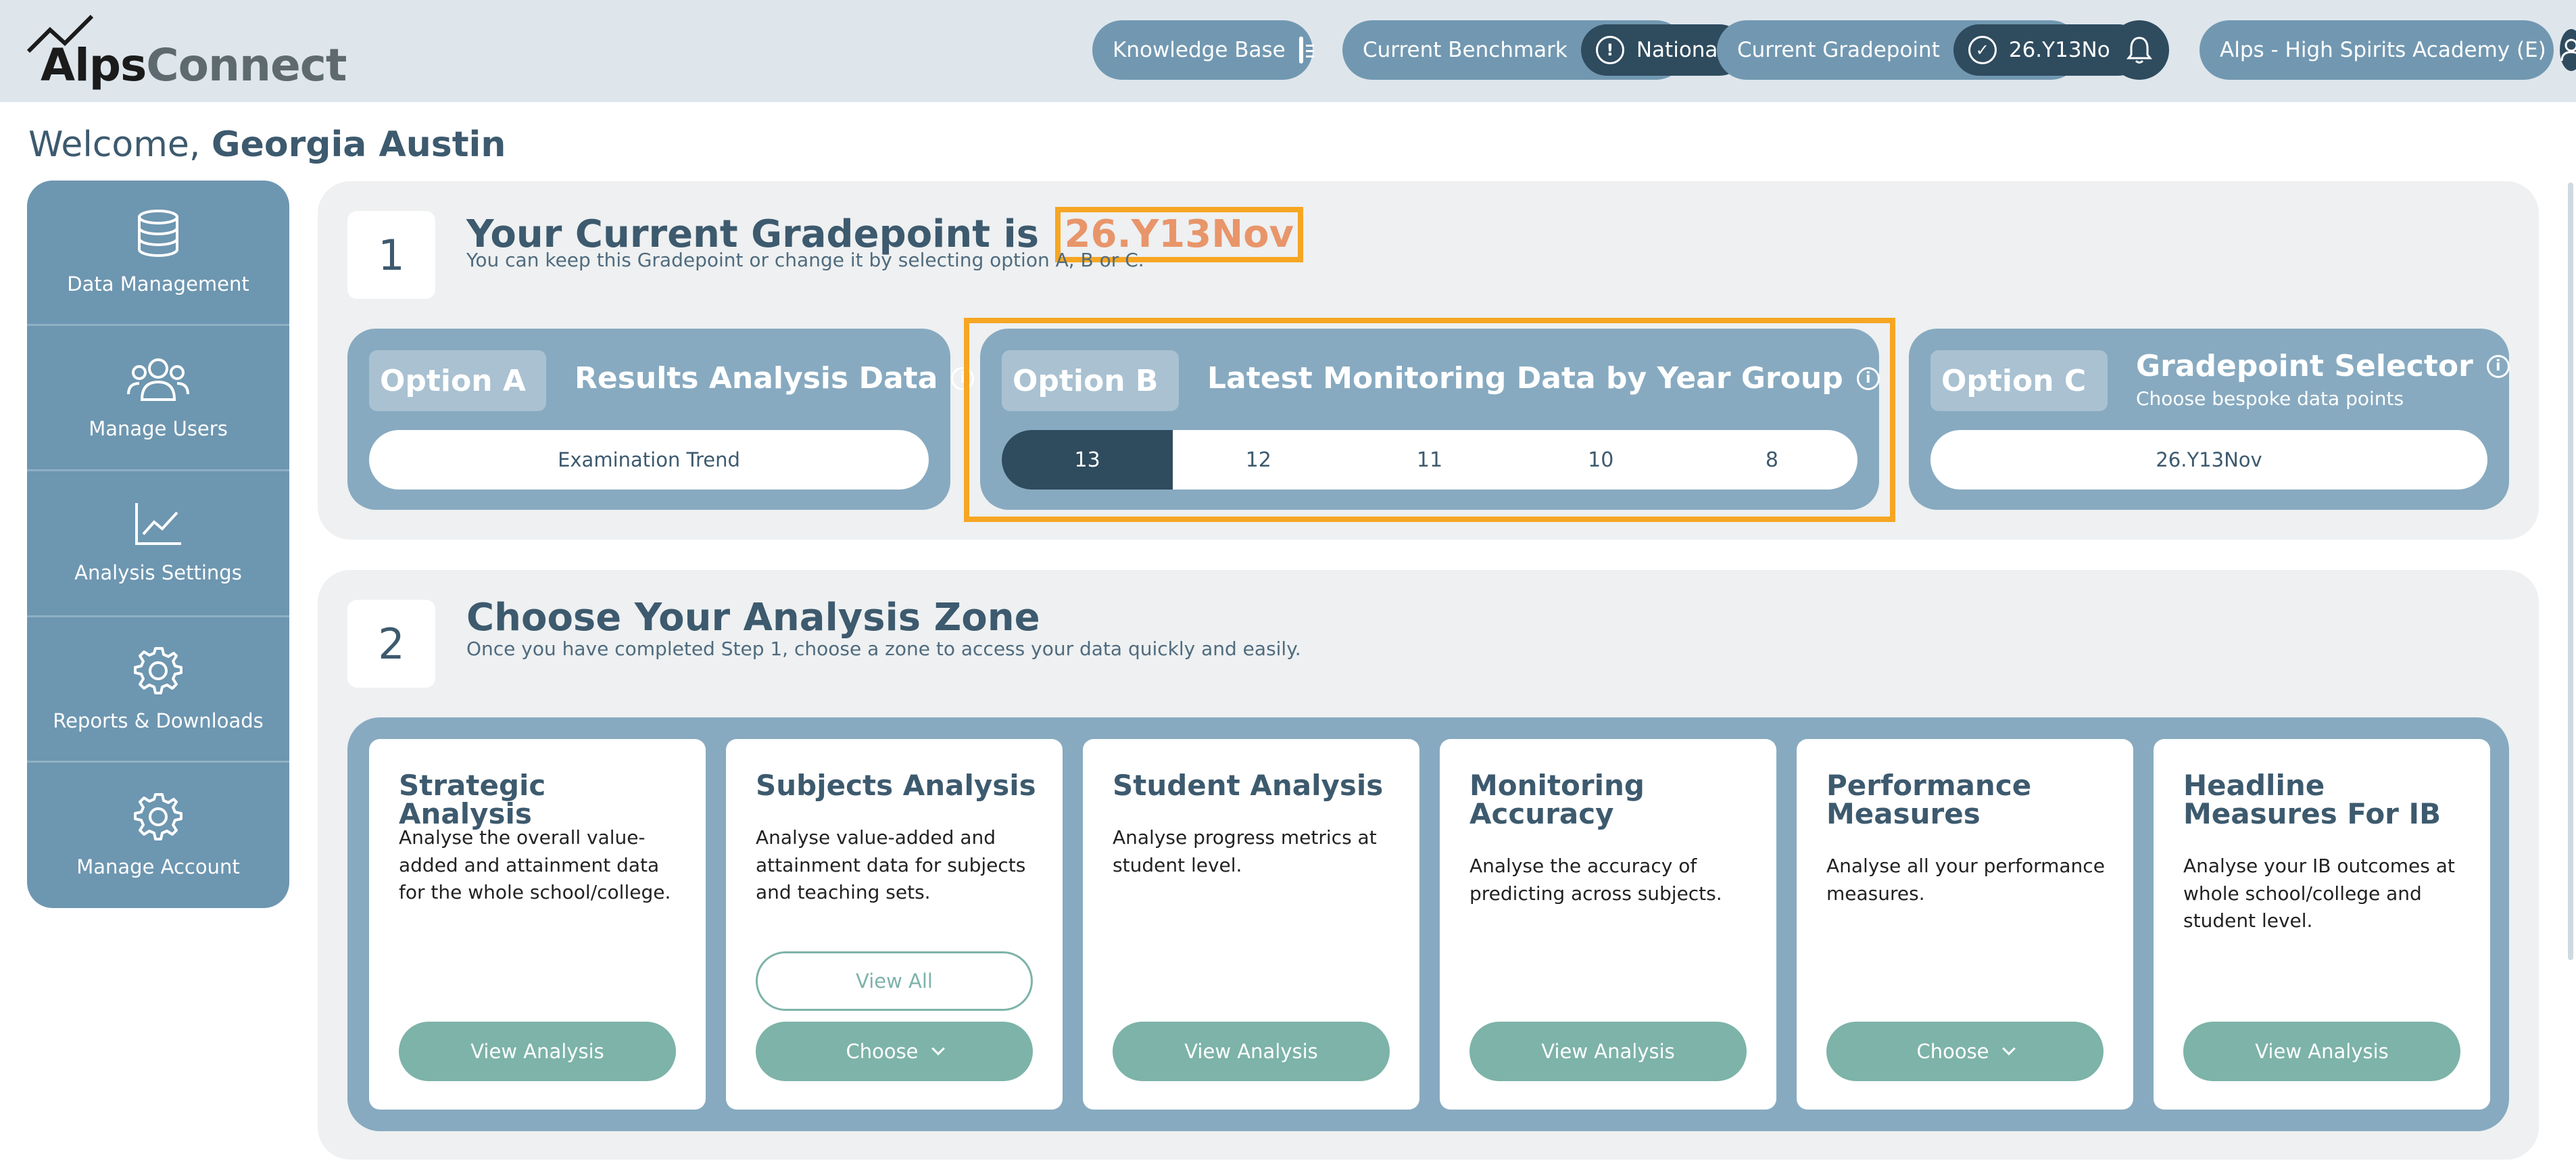  What do you see at coordinates (2567, 50) in the screenshot?
I see `user-icon` at bounding box center [2567, 50].